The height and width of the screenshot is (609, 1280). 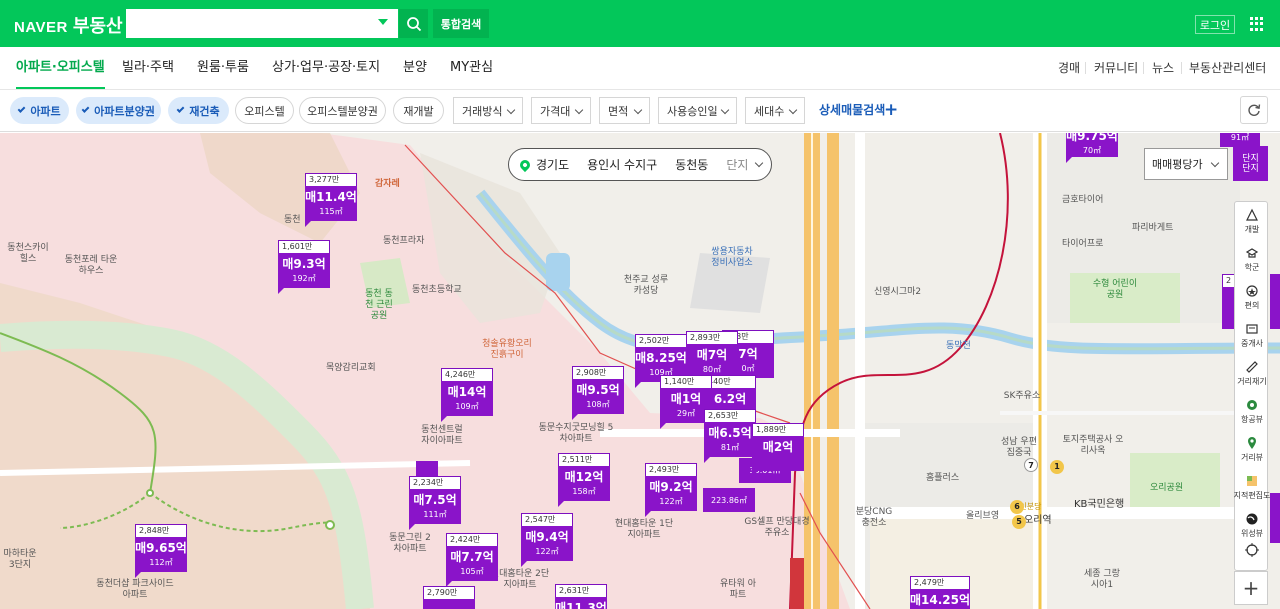 What do you see at coordinates (342, 110) in the screenshot?
I see `filter-chip-officetel-presale: 오피스텔분양권` at bounding box center [342, 110].